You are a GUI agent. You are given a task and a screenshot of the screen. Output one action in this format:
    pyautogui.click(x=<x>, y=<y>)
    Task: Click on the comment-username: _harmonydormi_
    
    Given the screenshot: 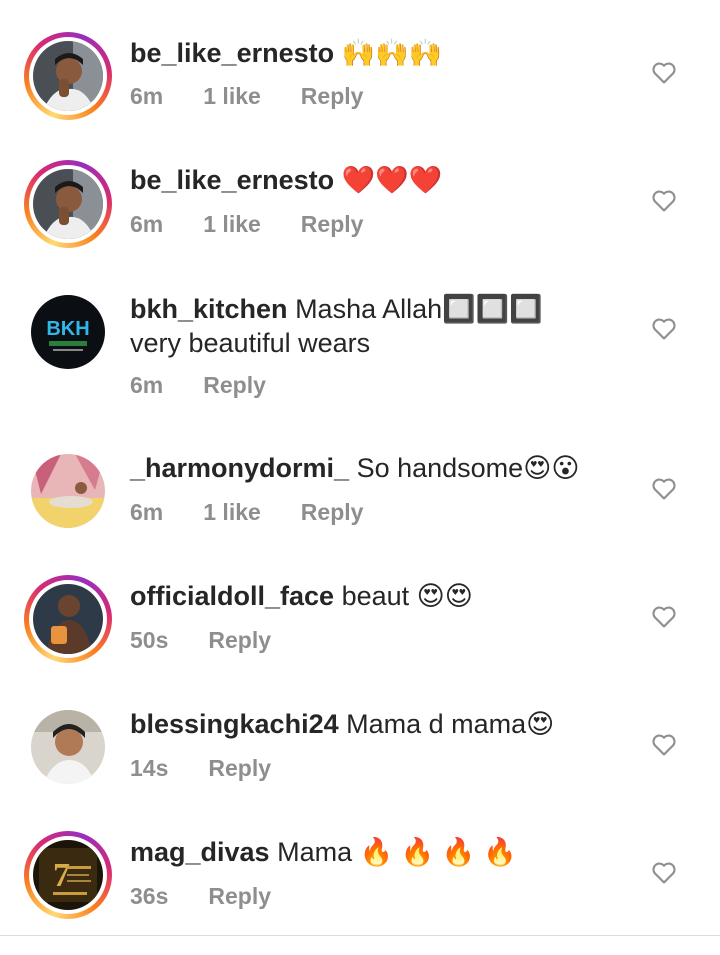 What is the action you would take?
    pyautogui.click(x=239, y=468)
    